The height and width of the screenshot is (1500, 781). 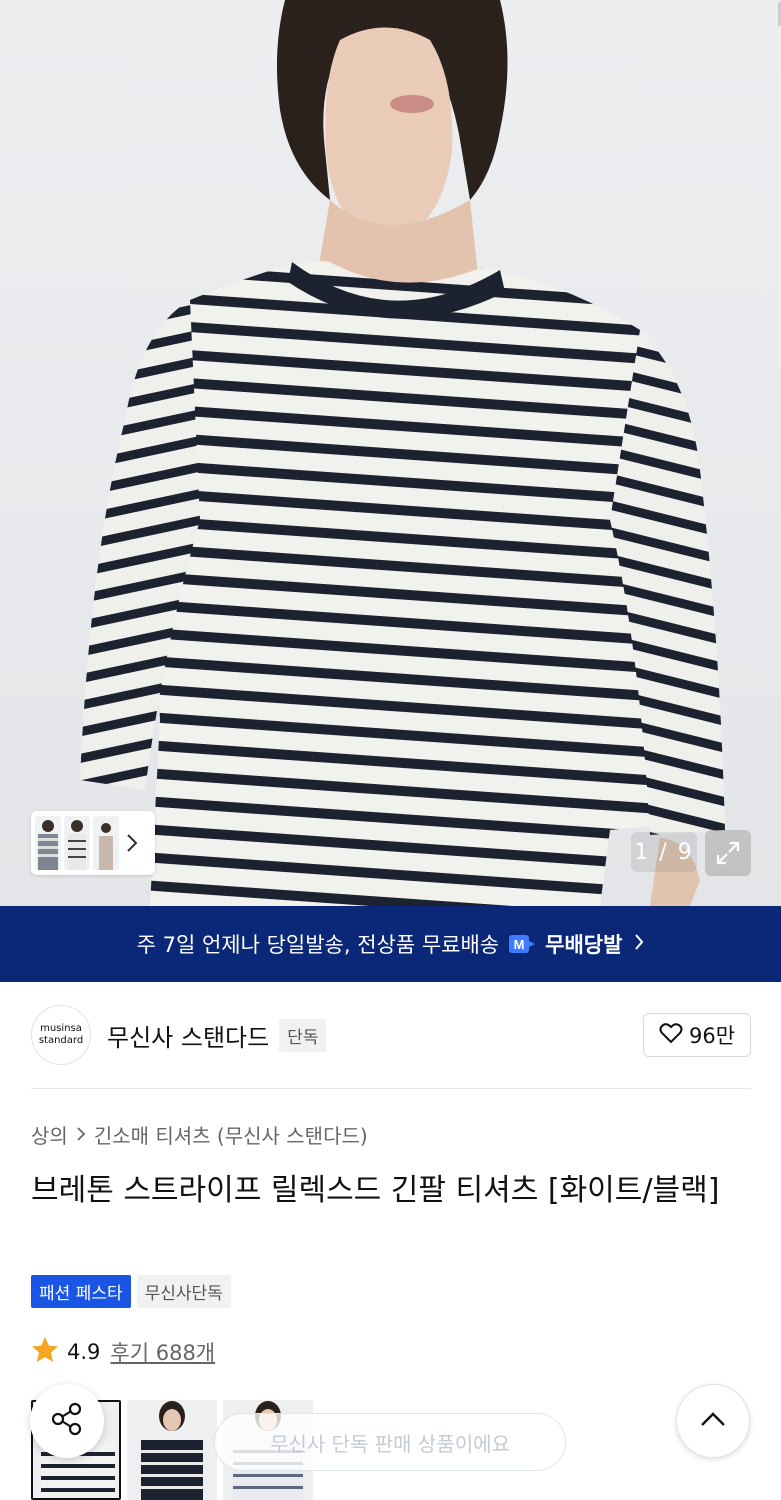 What do you see at coordinates (390, 1442) in the screenshot?
I see `exclusive-toast: 무신사 단독 판매 상품이에요` at bounding box center [390, 1442].